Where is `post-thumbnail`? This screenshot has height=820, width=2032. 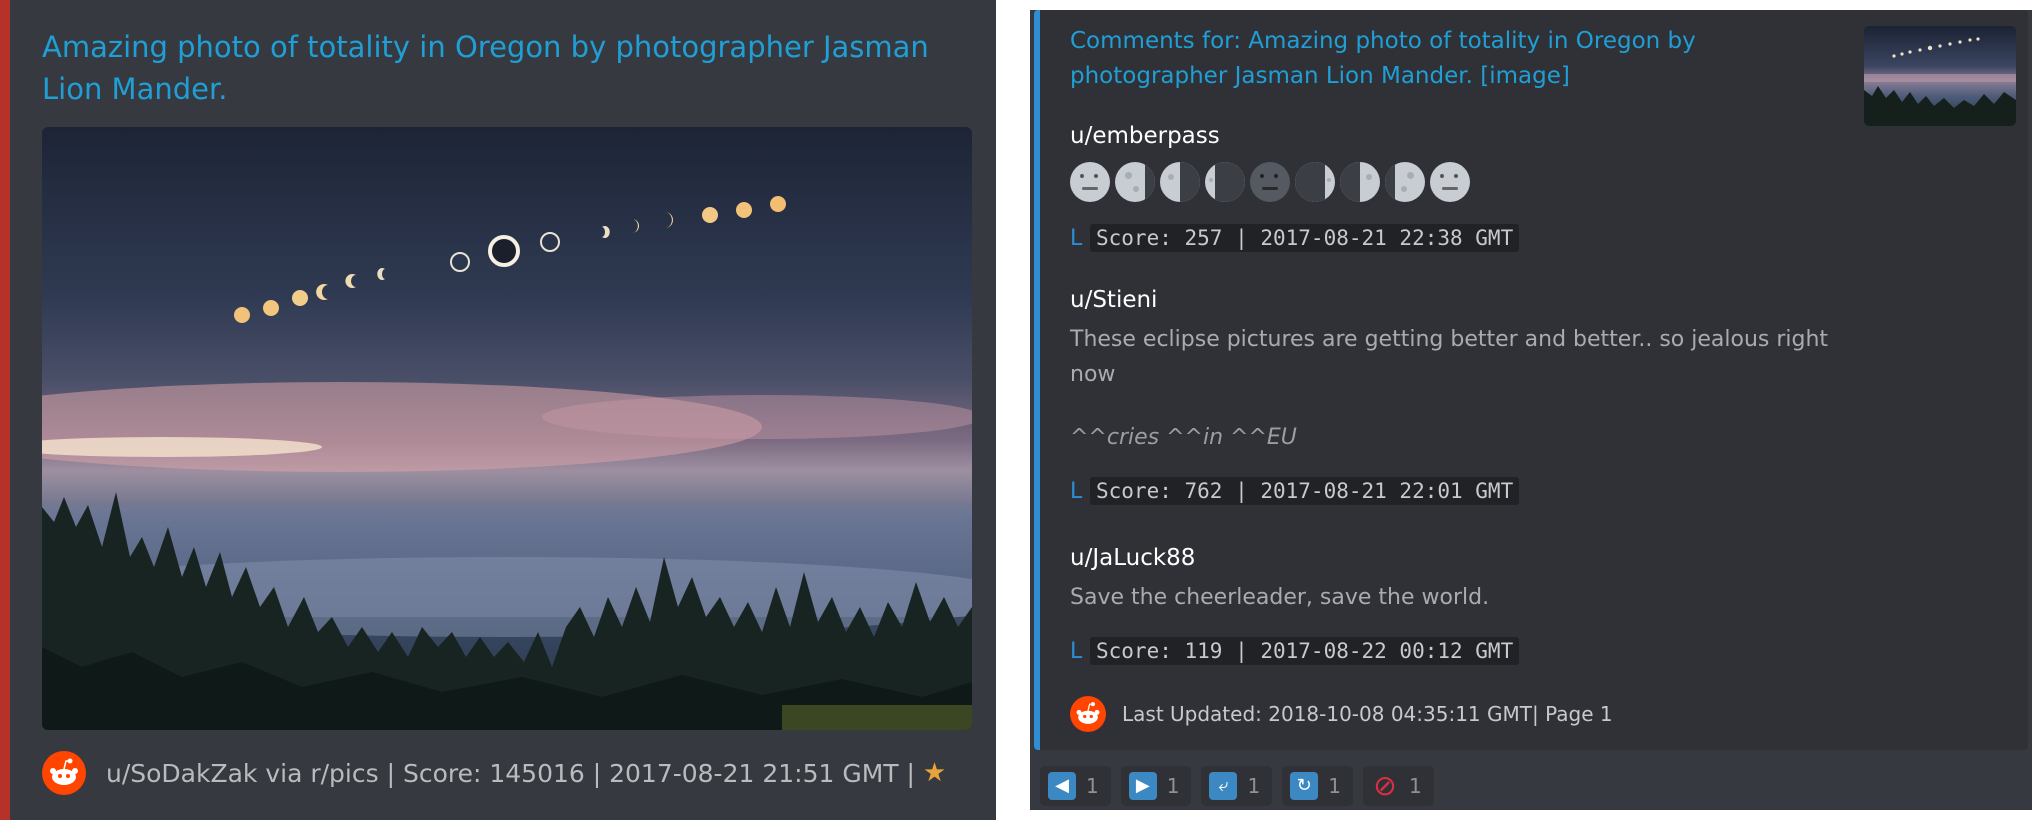 post-thumbnail is located at coordinates (1940, 76).